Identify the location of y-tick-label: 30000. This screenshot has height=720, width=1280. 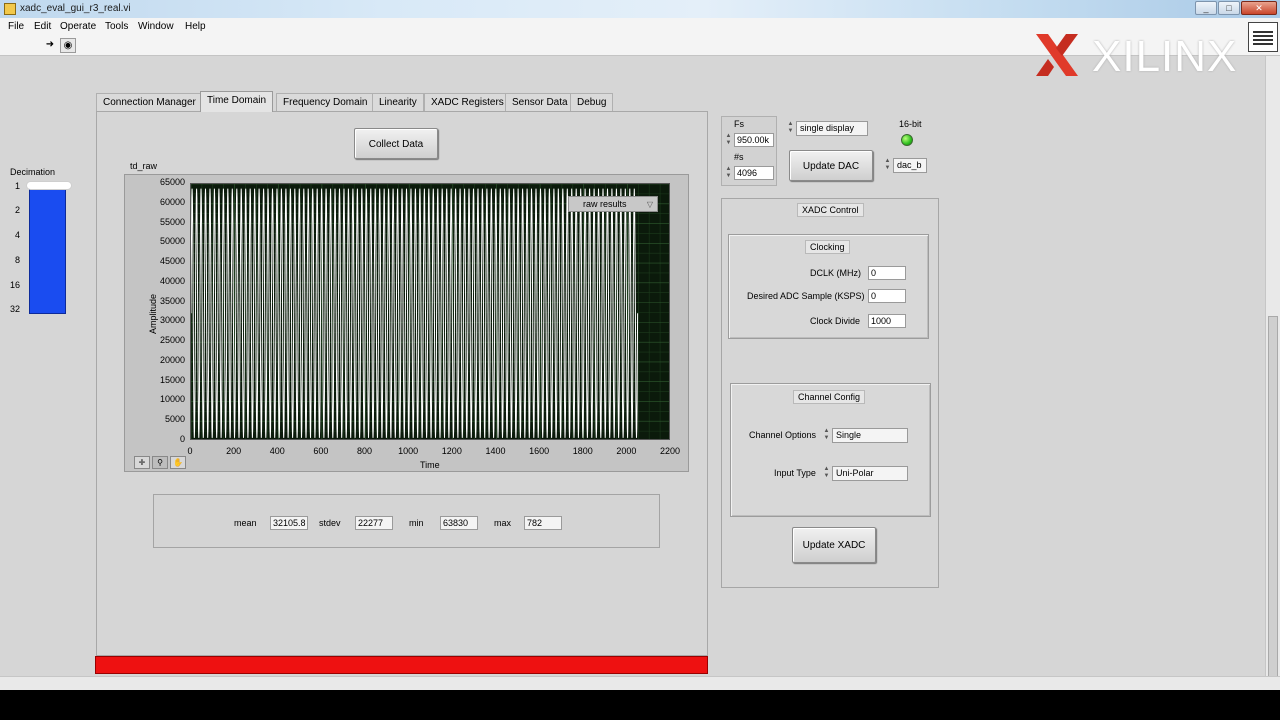
(172, 320).